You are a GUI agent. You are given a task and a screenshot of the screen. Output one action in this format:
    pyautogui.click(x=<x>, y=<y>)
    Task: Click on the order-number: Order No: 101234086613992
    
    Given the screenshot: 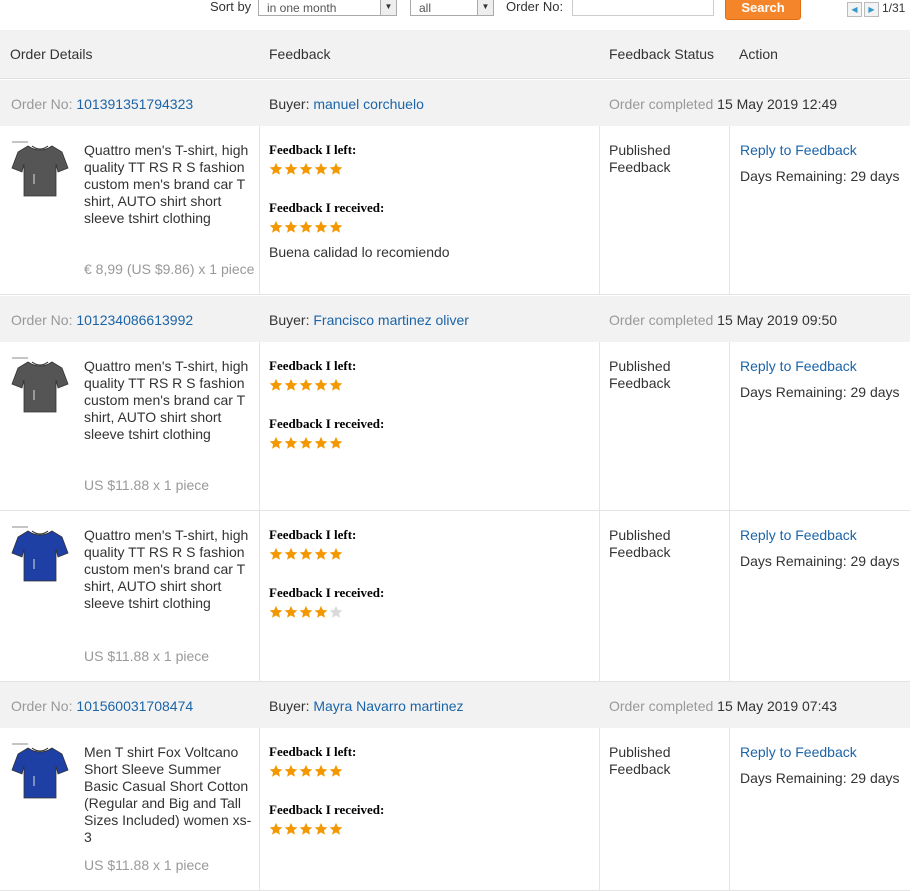 What is the action you would take?
    pyautogui.click(x=102, y=320)
    